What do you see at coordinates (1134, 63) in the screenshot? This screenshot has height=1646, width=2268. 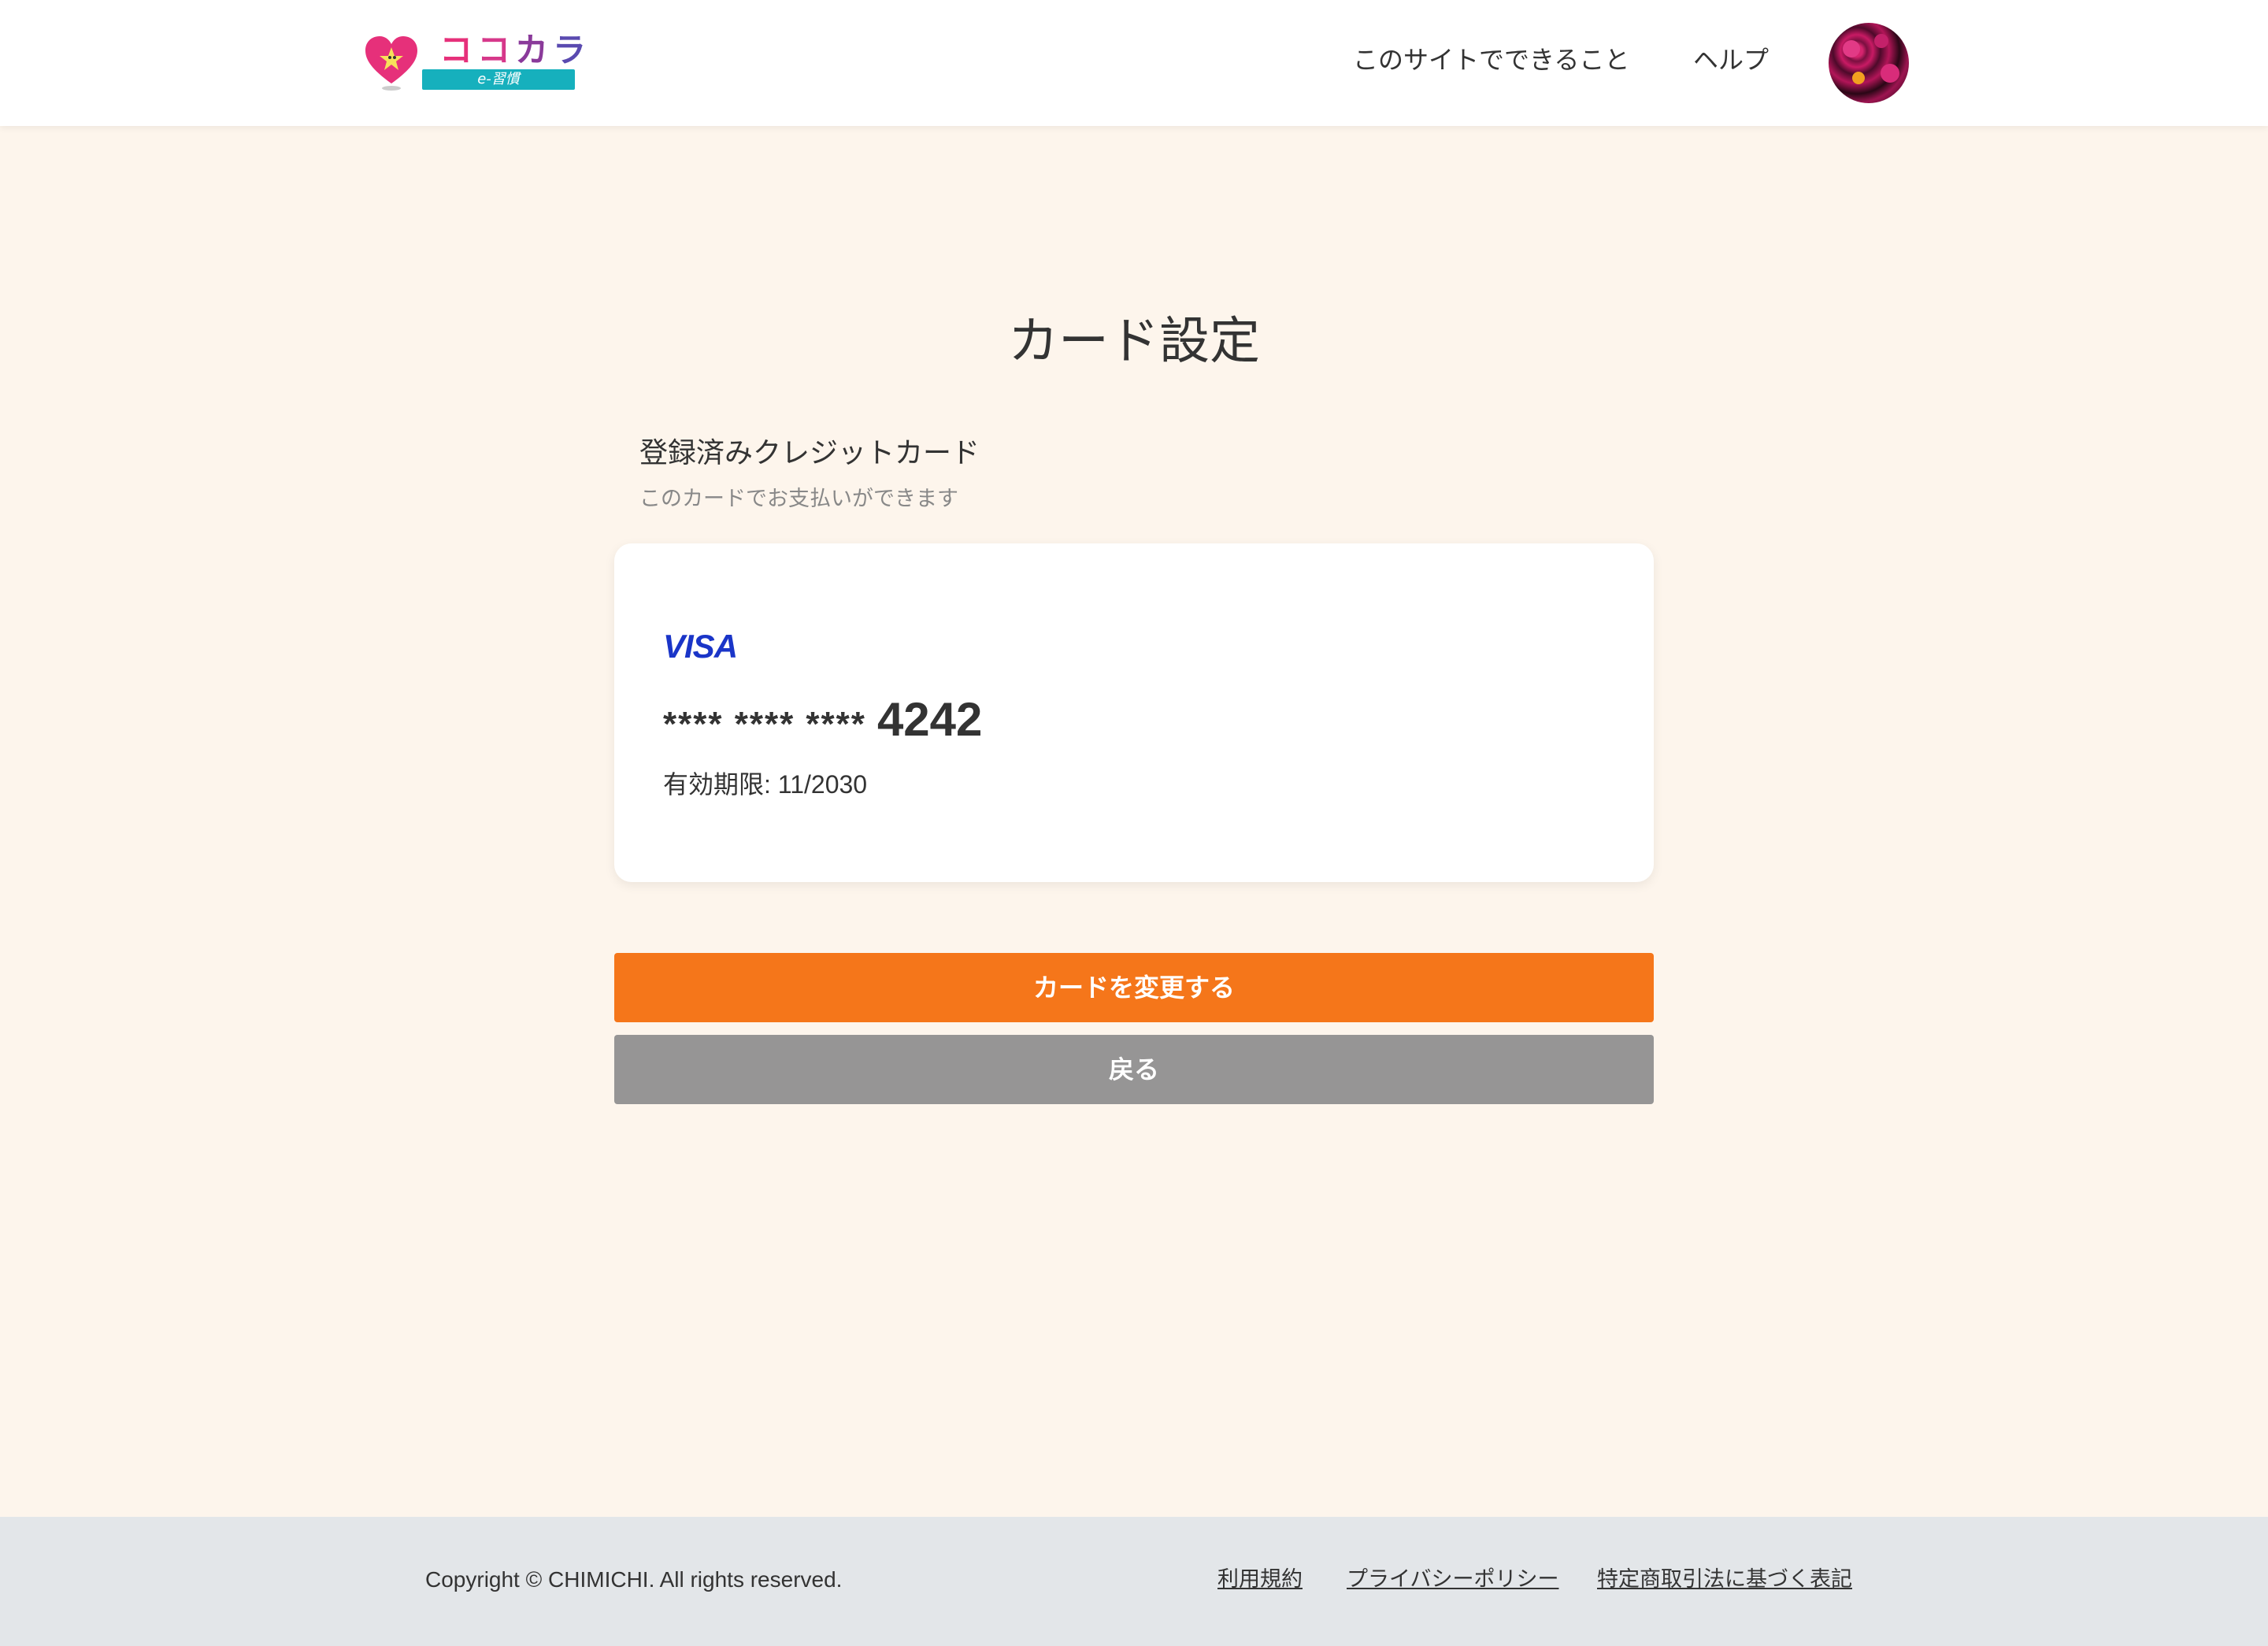 I see `site-header: ココカラ e-習慣 このサイトでできること ヘルプ` at bounding box center [1134, 63].